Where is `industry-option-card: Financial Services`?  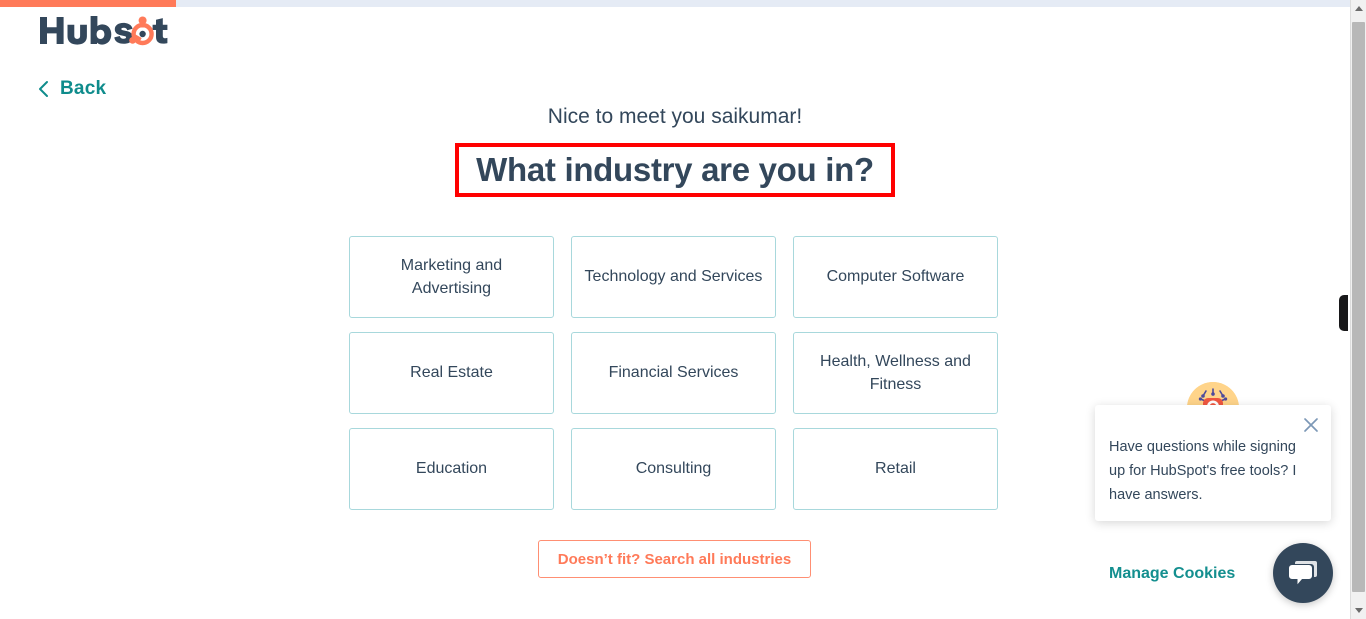
industry-option-card: Financial Services is located at coordinates (673, 373).